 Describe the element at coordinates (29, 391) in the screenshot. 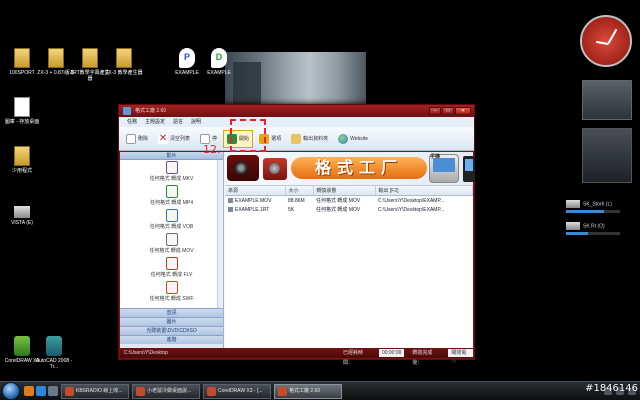

I see `browser-icon` at that location.